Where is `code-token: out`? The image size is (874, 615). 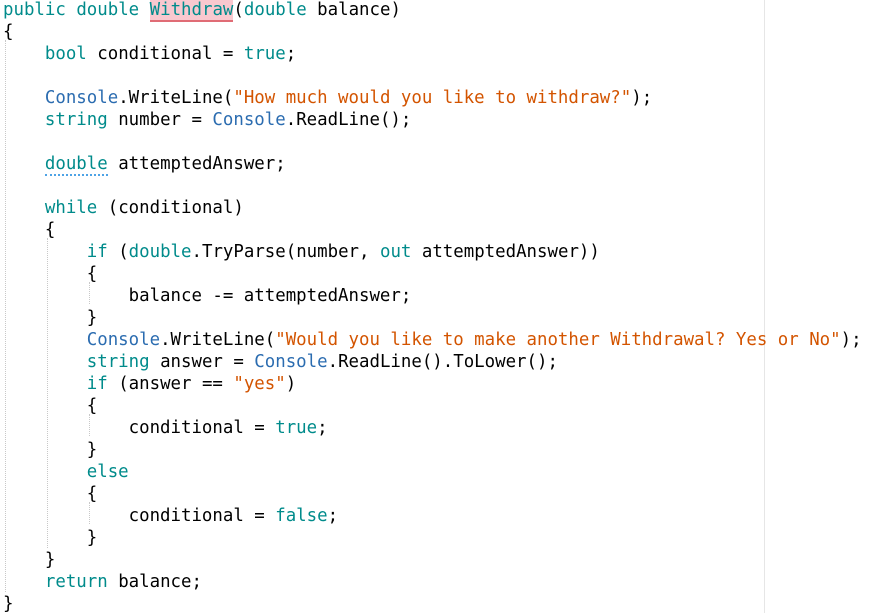
code-token: out is located at coordinates (395, 252).